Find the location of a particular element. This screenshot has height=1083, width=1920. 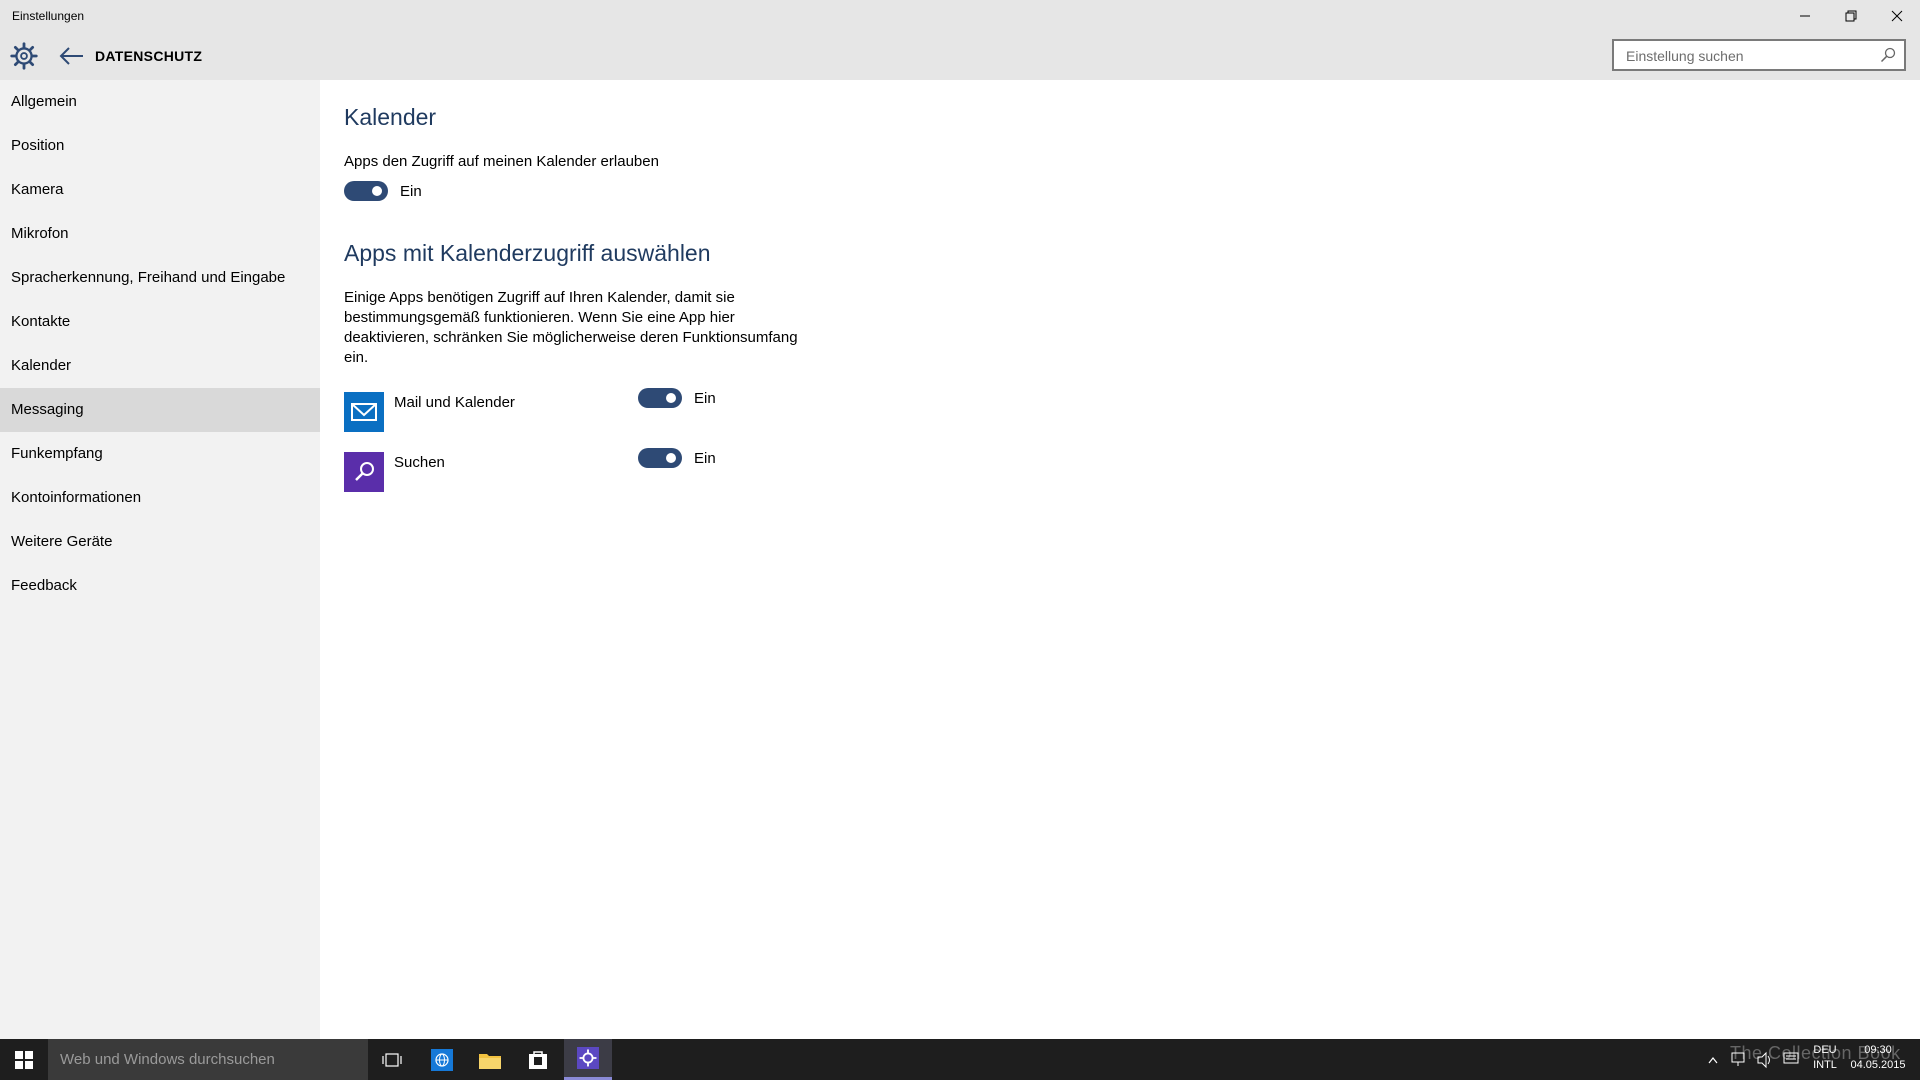

calendar-access-state: Ein is located at coordinates (411, 191).